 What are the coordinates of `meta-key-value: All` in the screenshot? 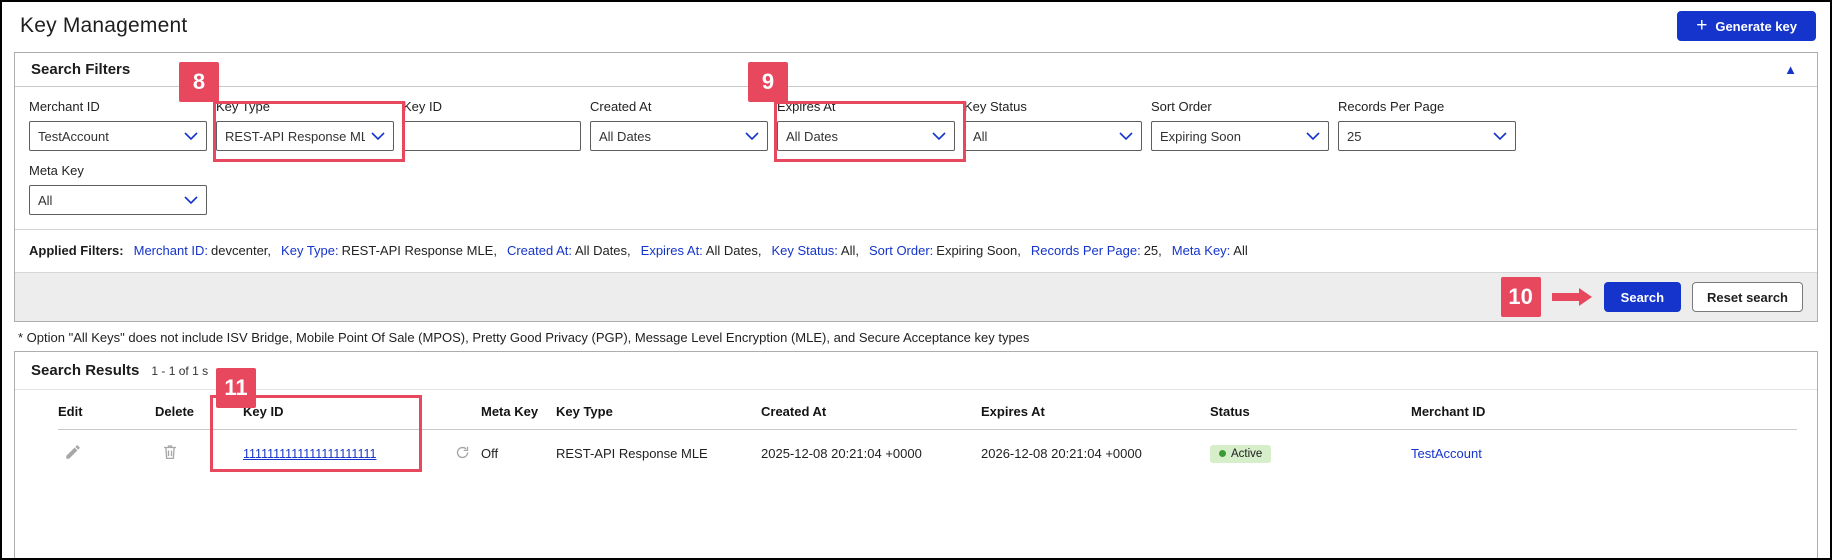 It's located at (45, 200).